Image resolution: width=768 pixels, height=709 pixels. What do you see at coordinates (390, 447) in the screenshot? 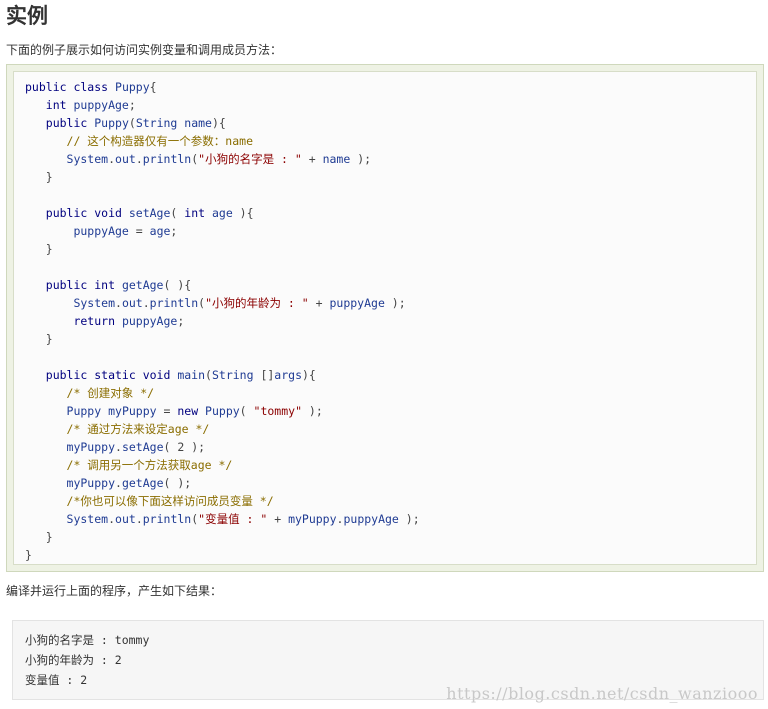
I see `code-line: myPuppy.setAge( 2 );` at bounding box center [390, 447].